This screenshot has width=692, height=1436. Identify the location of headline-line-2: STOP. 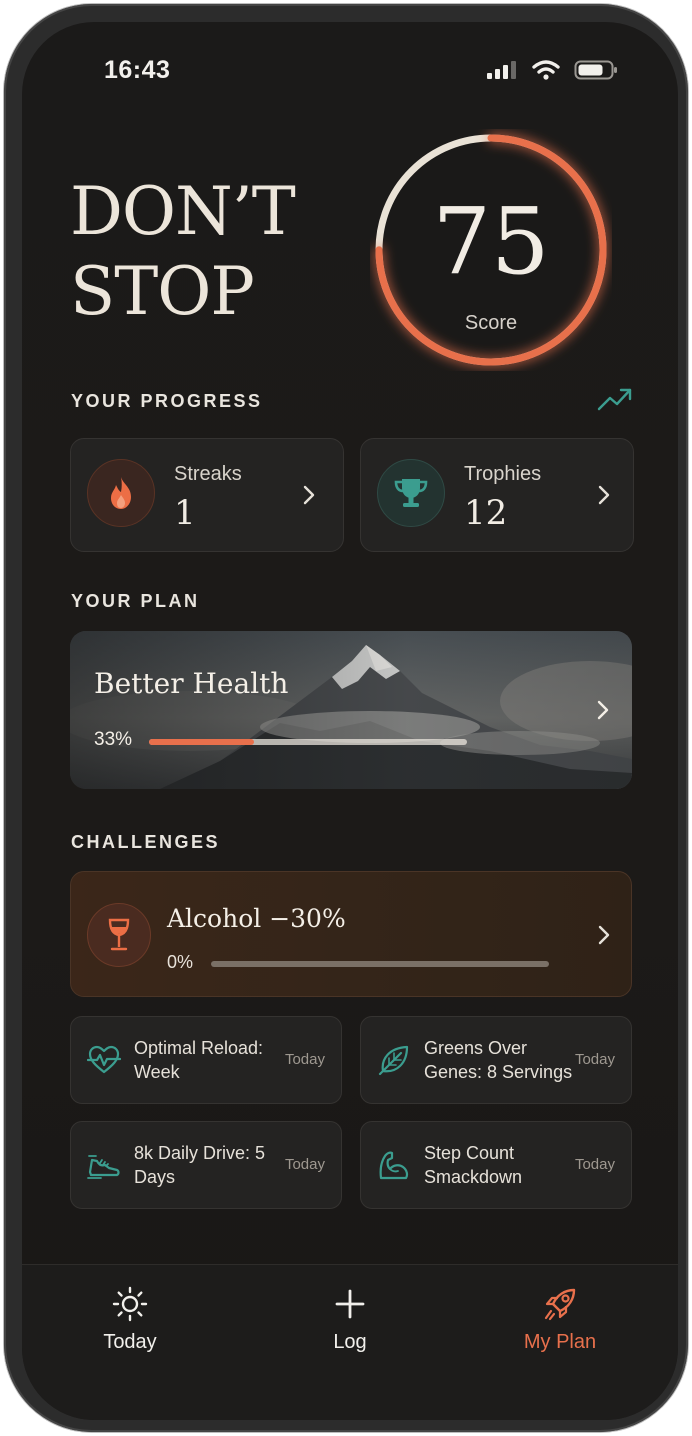
(162, 291).